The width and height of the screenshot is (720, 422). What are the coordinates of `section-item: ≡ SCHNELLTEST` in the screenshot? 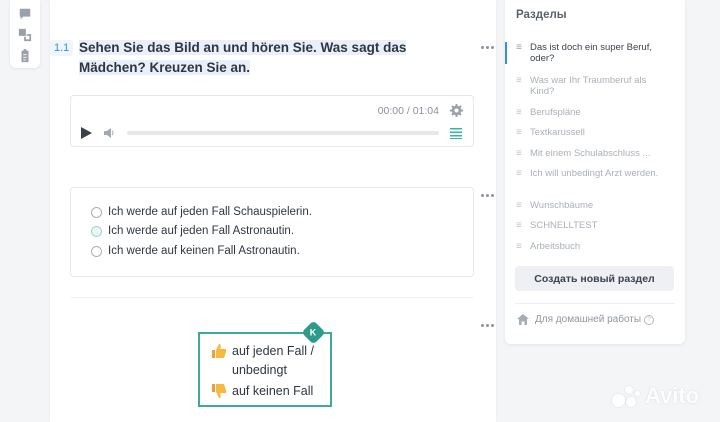 It's located at (595, 225).